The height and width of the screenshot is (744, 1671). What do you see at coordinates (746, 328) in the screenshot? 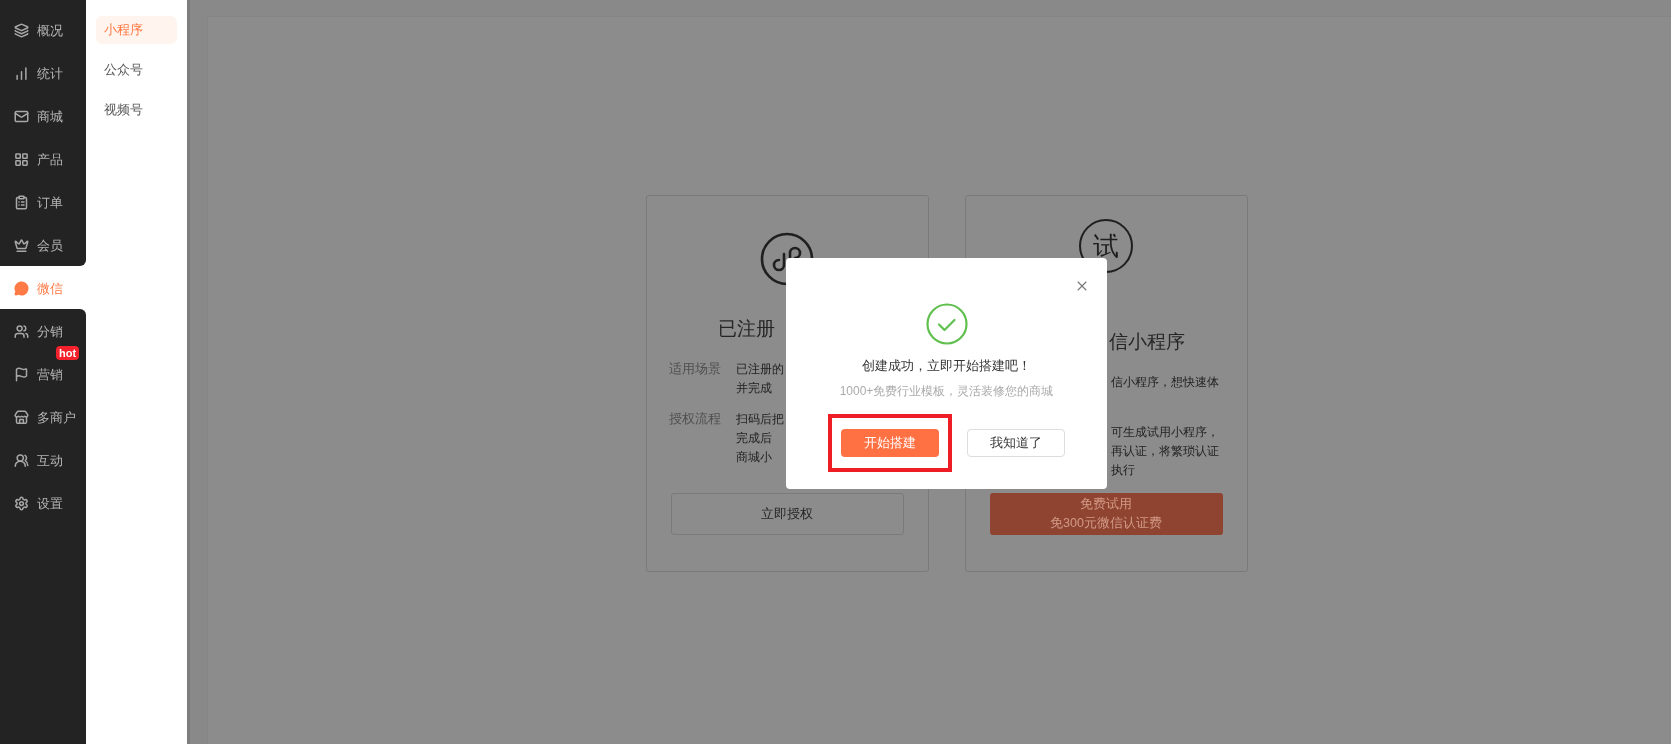
I see `card-title: 已注册` at bounding box center [746, 328].